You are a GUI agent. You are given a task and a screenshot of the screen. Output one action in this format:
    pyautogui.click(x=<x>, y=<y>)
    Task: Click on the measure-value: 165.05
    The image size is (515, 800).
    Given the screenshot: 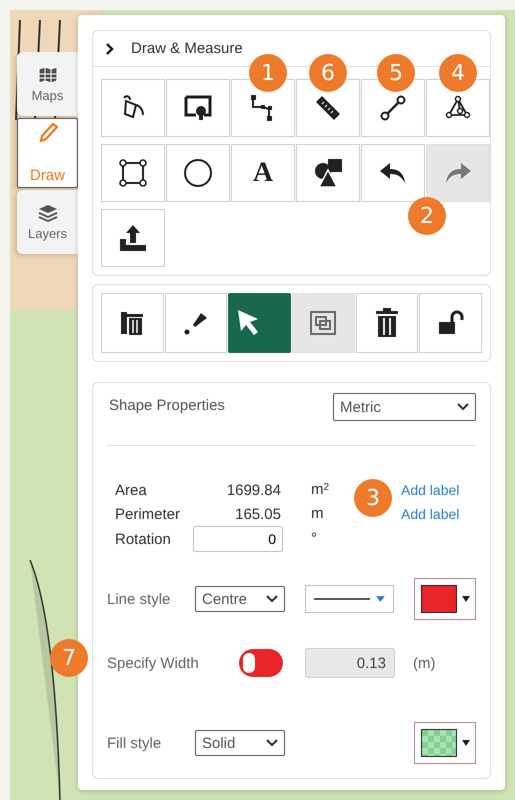 What is the action you would take?
    pyautogui.click(x=257, y=514)
    